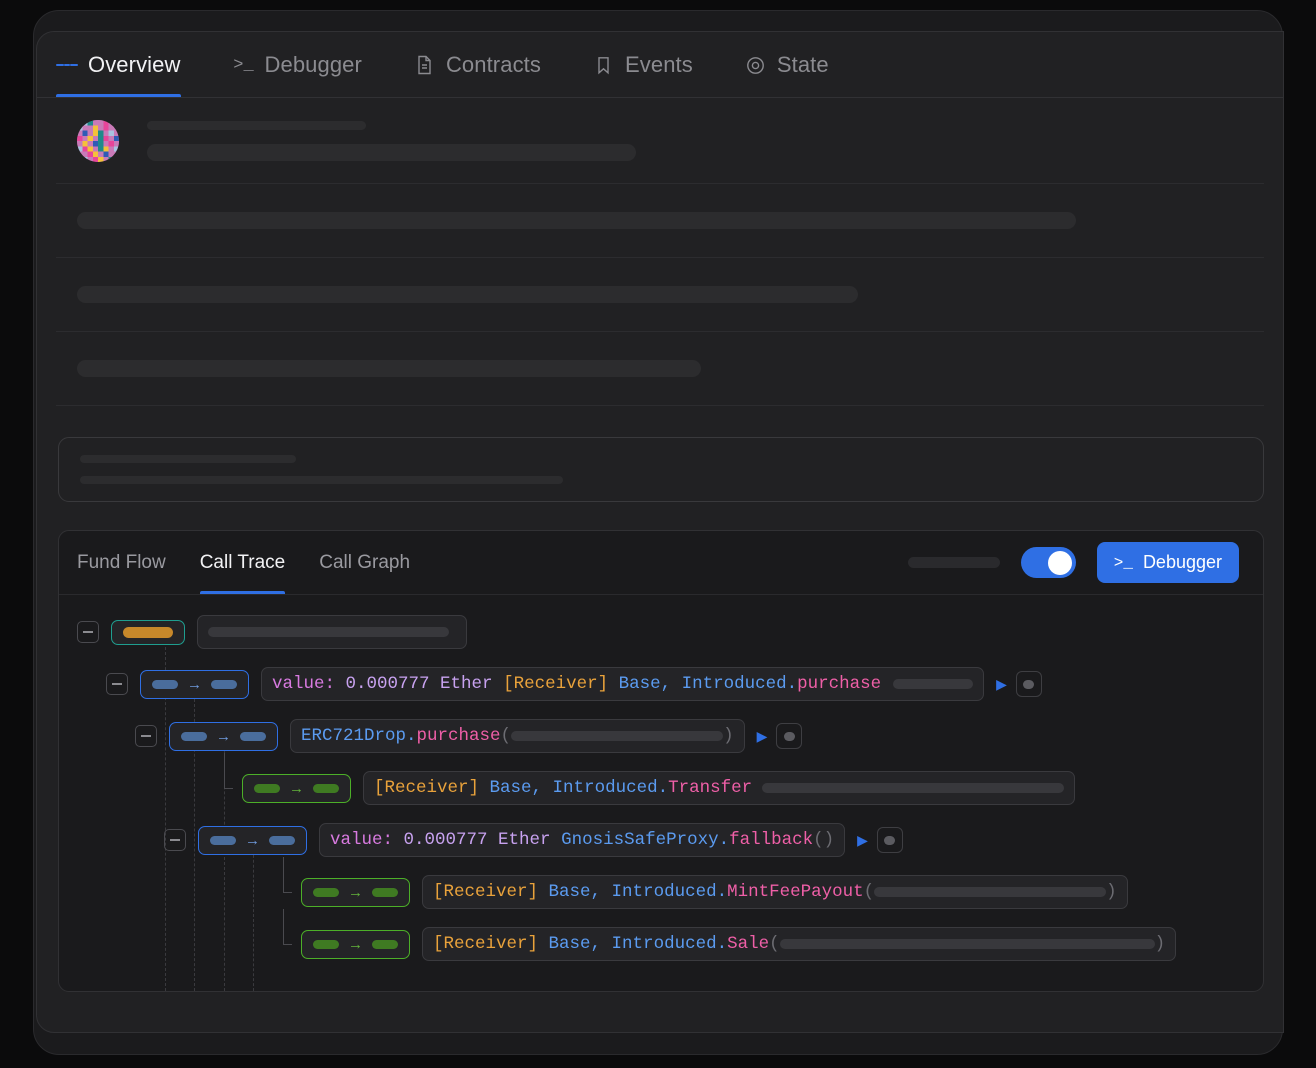 Image resolution: width=1316 pixels, height=1068 pixels. What do you see at coordinates (425, 65) in the screenshot?
I see `document-icon` at bounding box center [425, 65].